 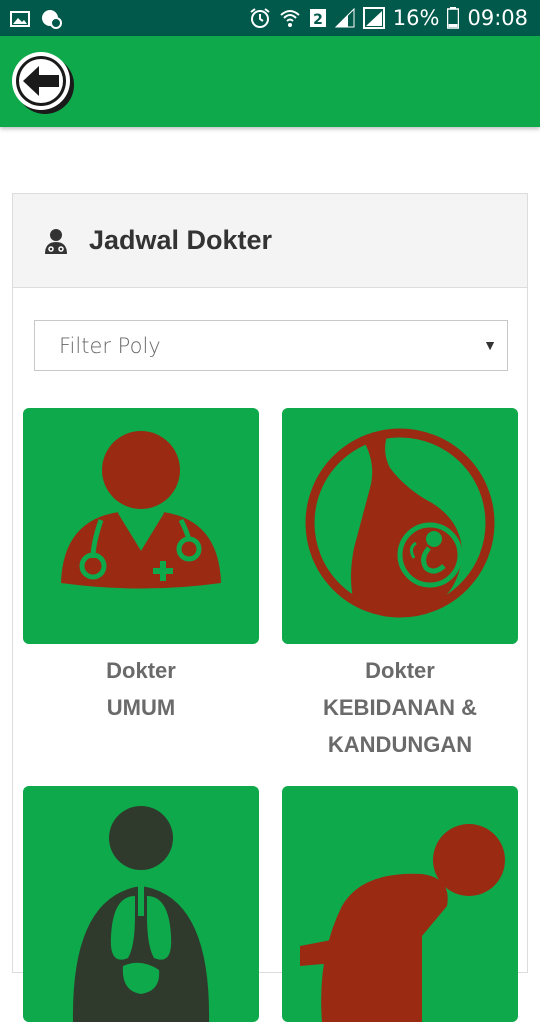 What do you see at coordinates (344, 18) in the screenshot?
I see `signal-icon` at bounding box center [344, 18].